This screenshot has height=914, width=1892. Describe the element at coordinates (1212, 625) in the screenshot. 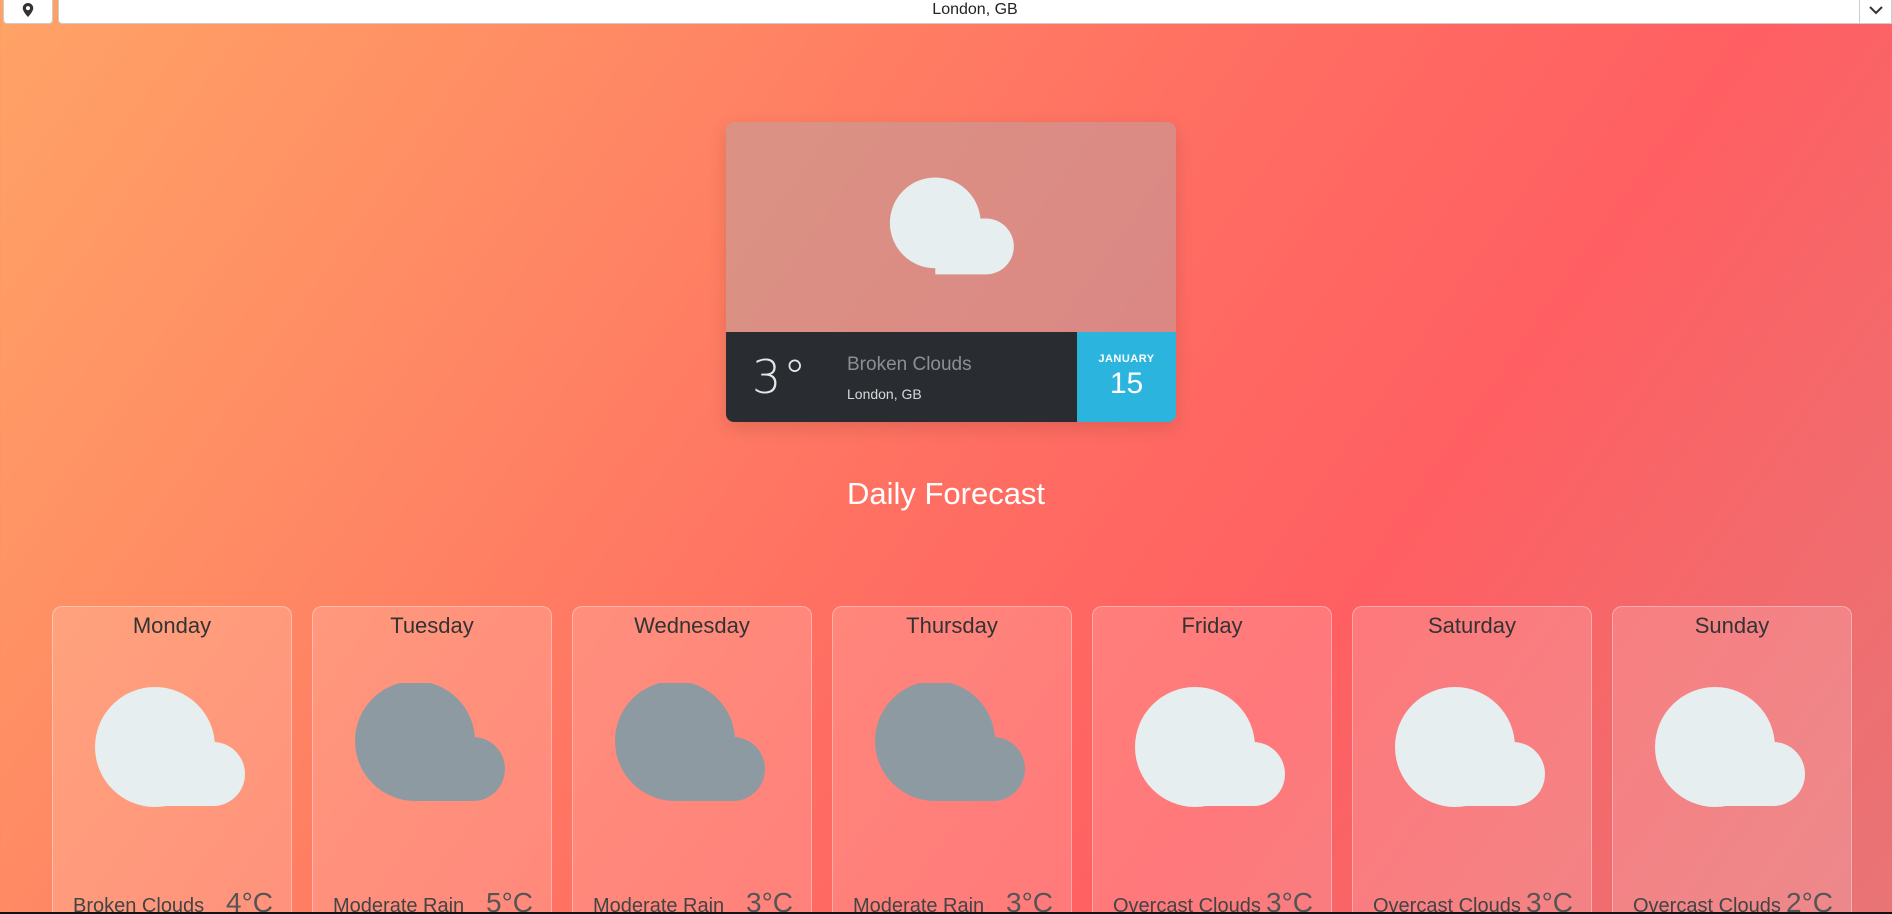

I see `forecast-day-name: Friday` at that location.